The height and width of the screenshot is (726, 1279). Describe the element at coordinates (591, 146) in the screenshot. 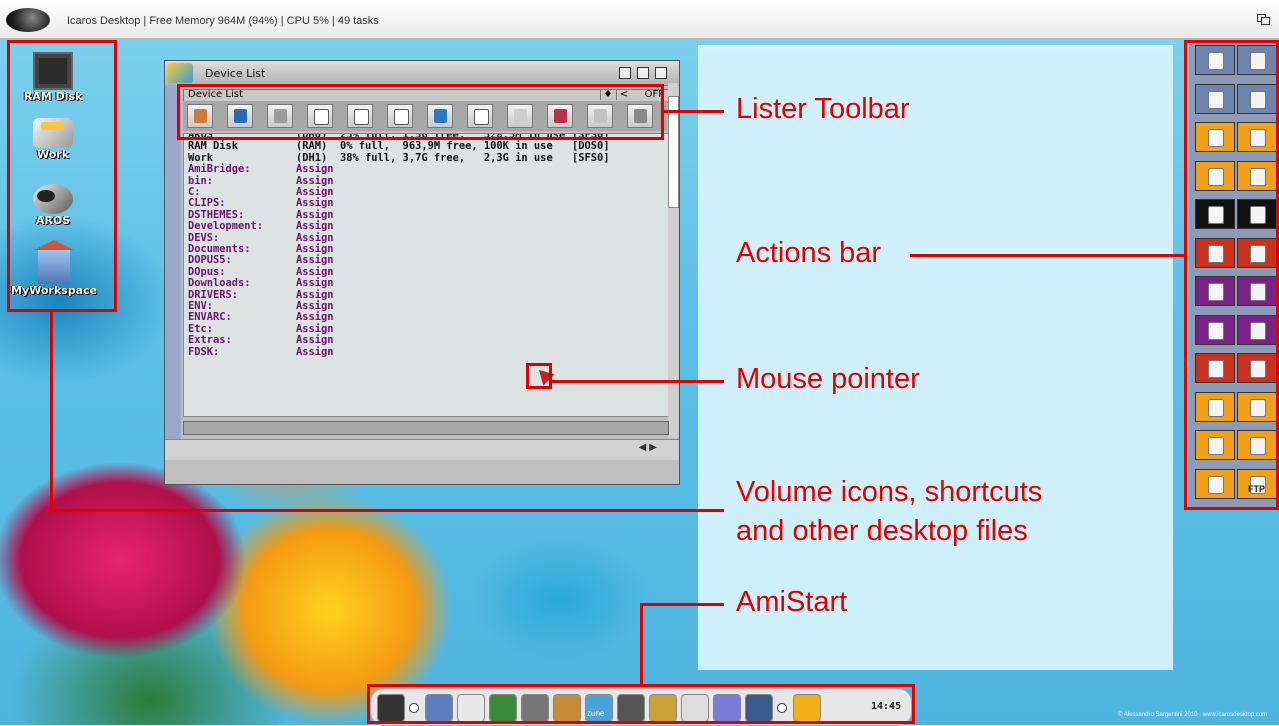

I see `device-filesystem: [DOS0]` at that location.